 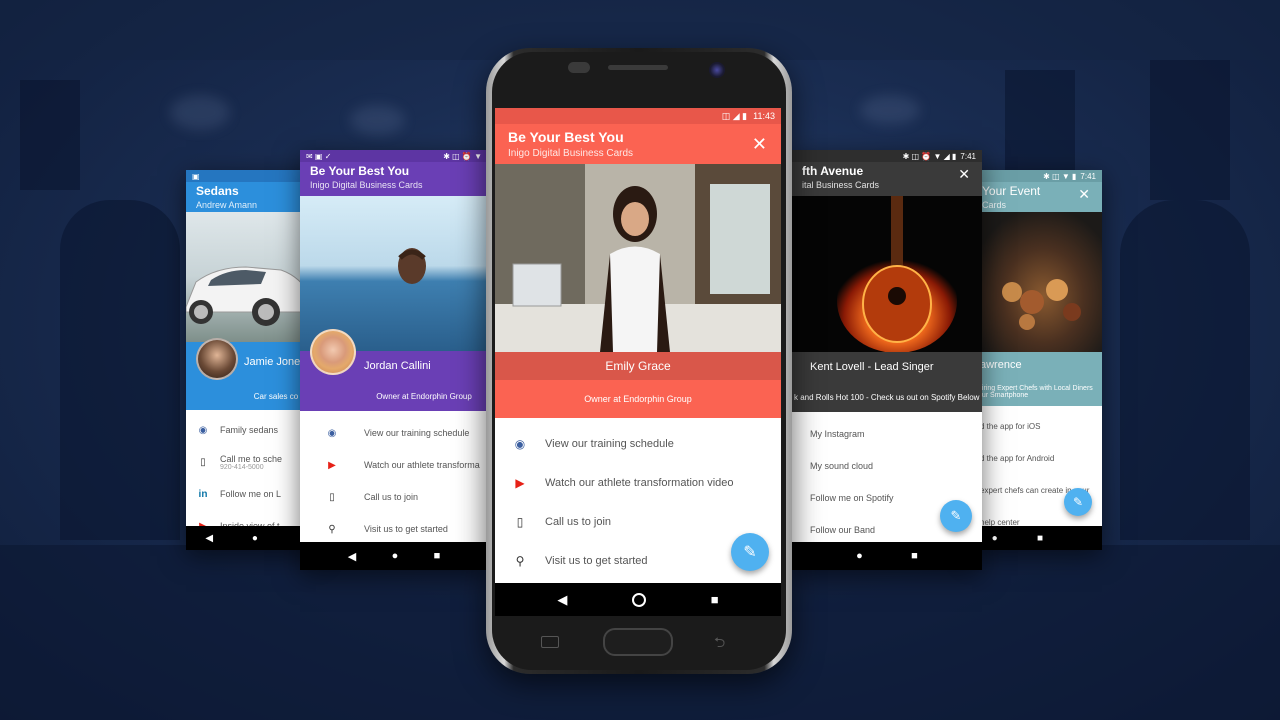 I want to click on nav-bar: ◀ ■, so click(x=638, y=599).